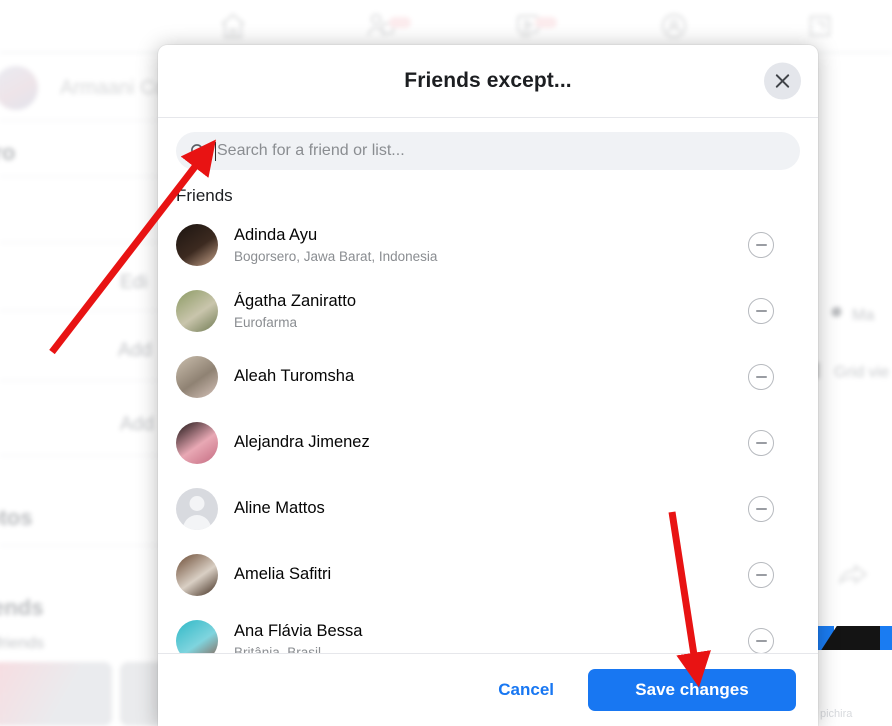 Image resolution: width=892 pixels, height=726 pixels. Describe the element at coordinates (283, 574) in the screenshot. I see `friend-name: Amelia Safitri` at that location.